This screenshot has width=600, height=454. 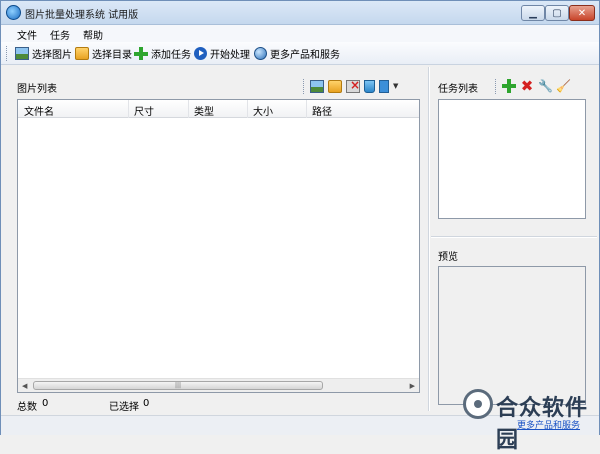 What do you see at coordinates (27, 407) in the screenshot?
I see `total-count-label: 总数` at bounding box center [27, 407].